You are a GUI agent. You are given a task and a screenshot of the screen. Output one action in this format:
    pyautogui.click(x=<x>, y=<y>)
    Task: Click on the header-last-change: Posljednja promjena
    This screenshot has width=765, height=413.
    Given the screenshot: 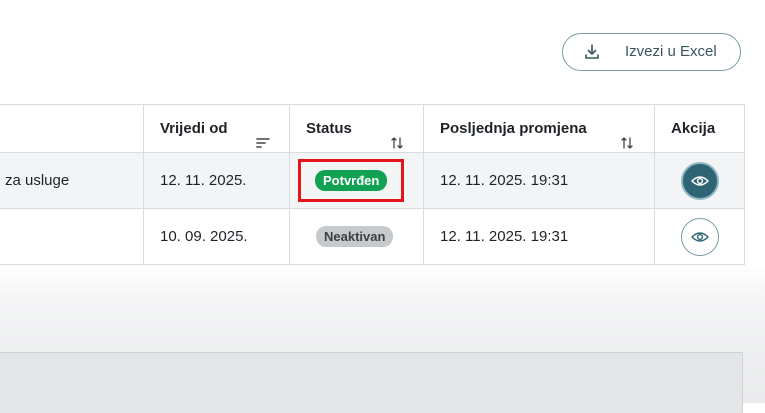 What is the action you would take?
    pyautogui.click(x=539, y=128)
    